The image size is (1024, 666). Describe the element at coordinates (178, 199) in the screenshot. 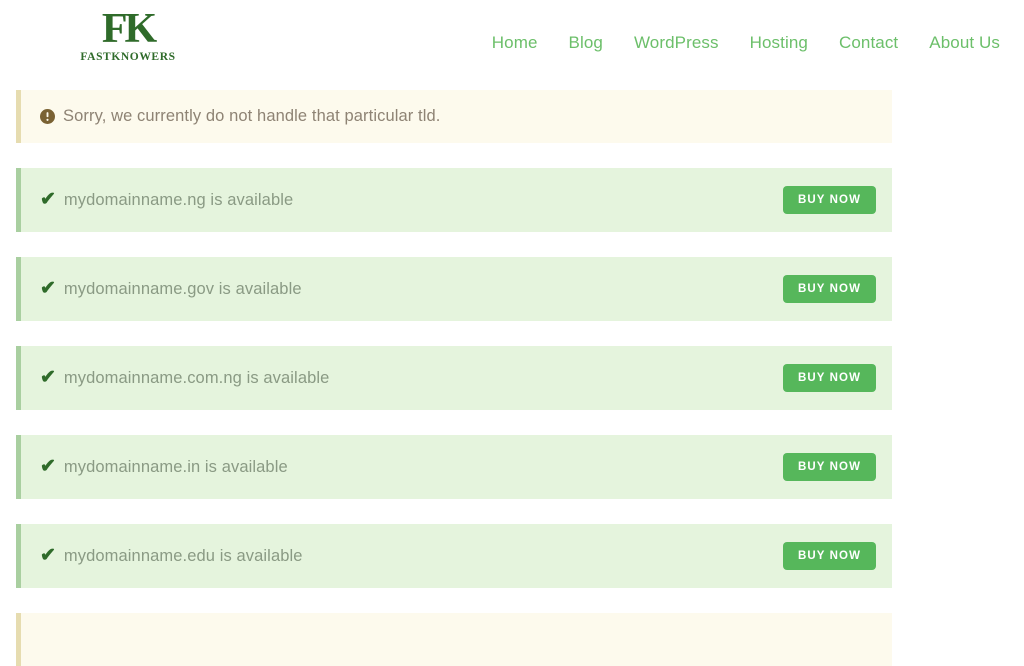

I see `domain-availability-text: mydomainname.ng is available` at that location.